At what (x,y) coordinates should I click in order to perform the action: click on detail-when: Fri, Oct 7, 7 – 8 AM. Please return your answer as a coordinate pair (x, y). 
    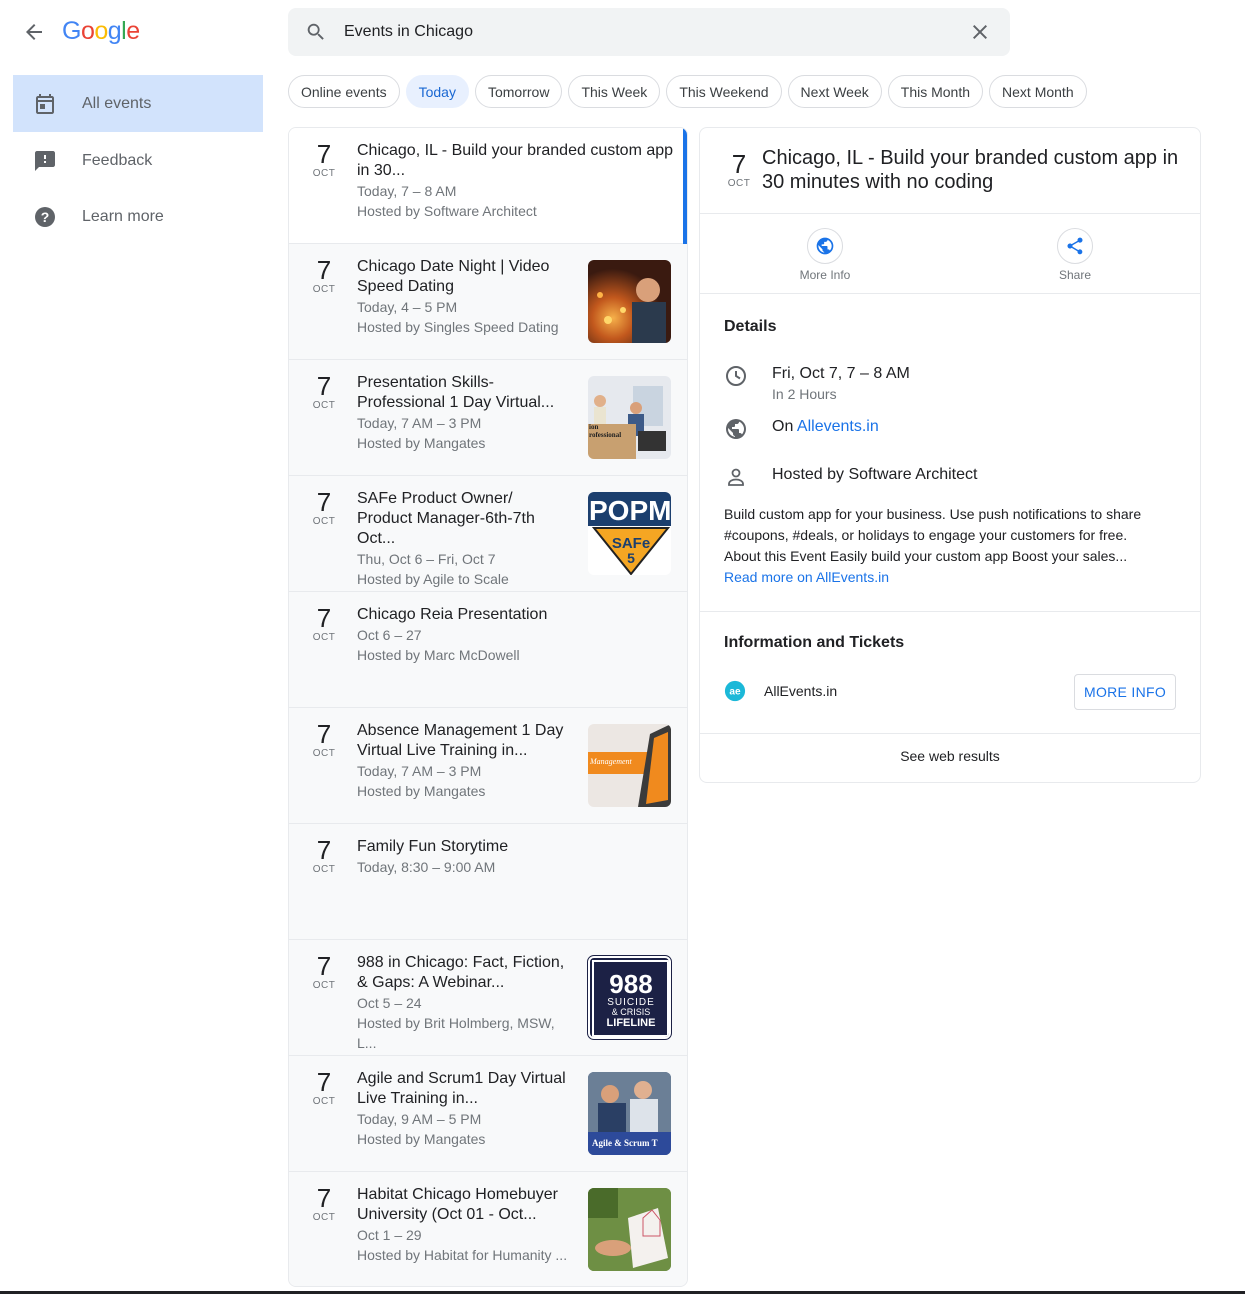
    Looking at the image, I should click on (841, 373).